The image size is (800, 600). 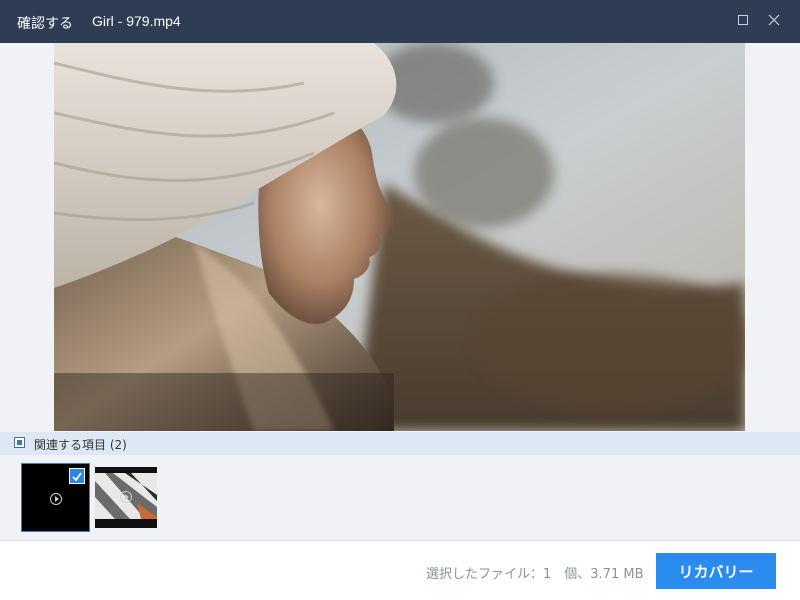 I want to click on recover-button: リカバリー, so click(x=716, y=571).